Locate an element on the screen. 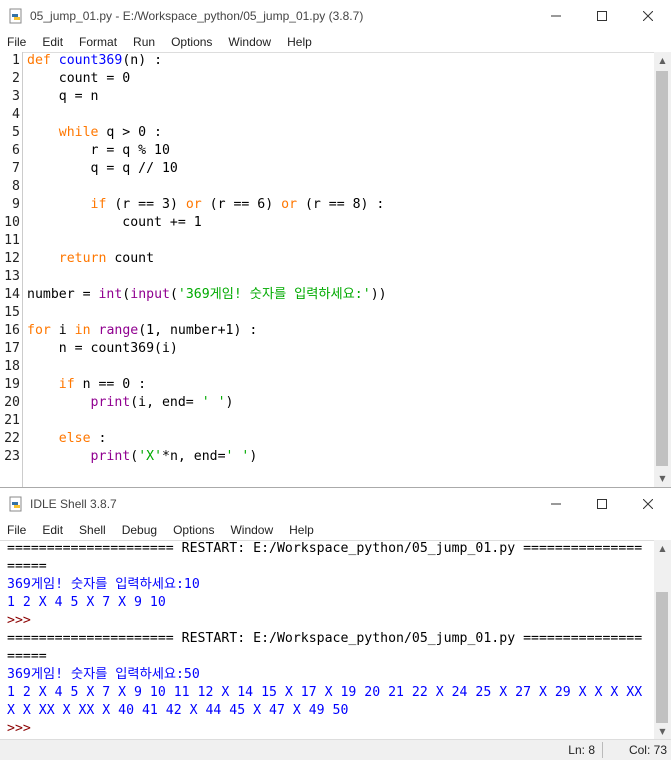 This screenshot has width=671, height=760. shell-close-button is located at coordinates (648, 504).